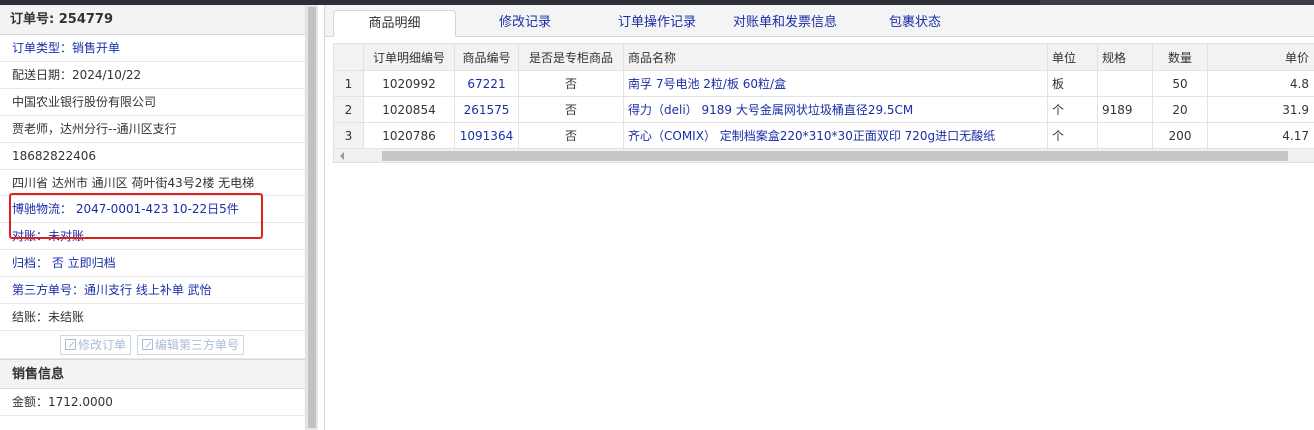  I want to click on price-cell: 4.17, so click(1260, 135).